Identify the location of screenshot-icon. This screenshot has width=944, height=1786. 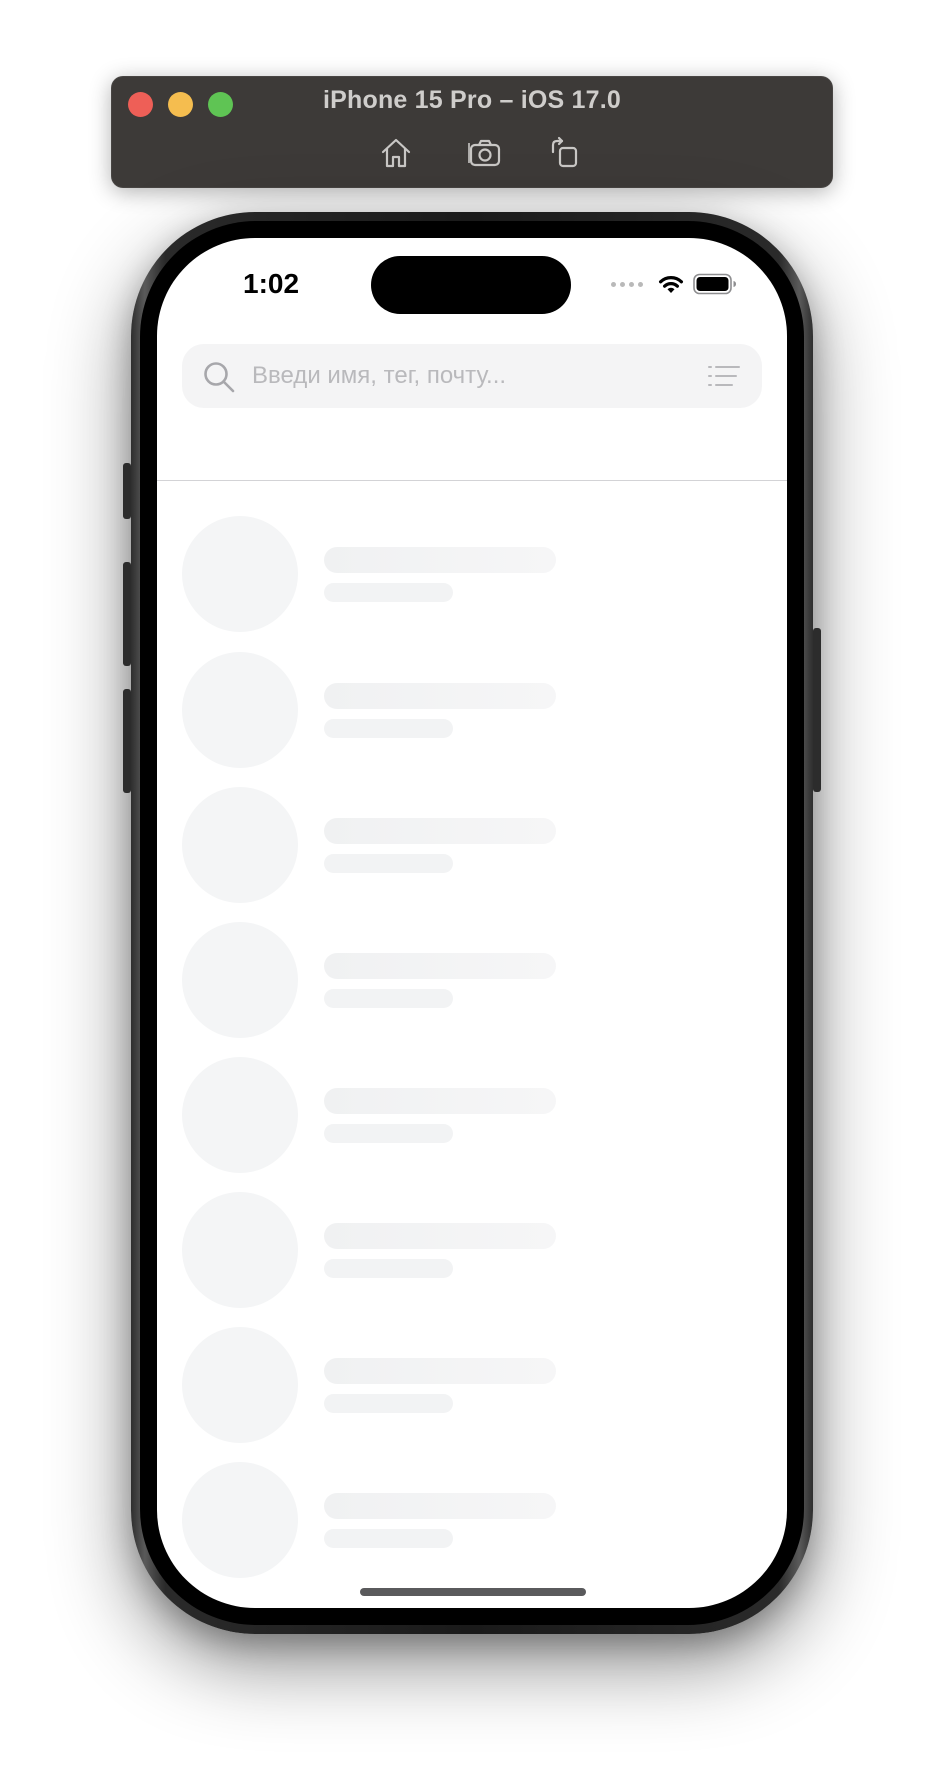
(485, 153).